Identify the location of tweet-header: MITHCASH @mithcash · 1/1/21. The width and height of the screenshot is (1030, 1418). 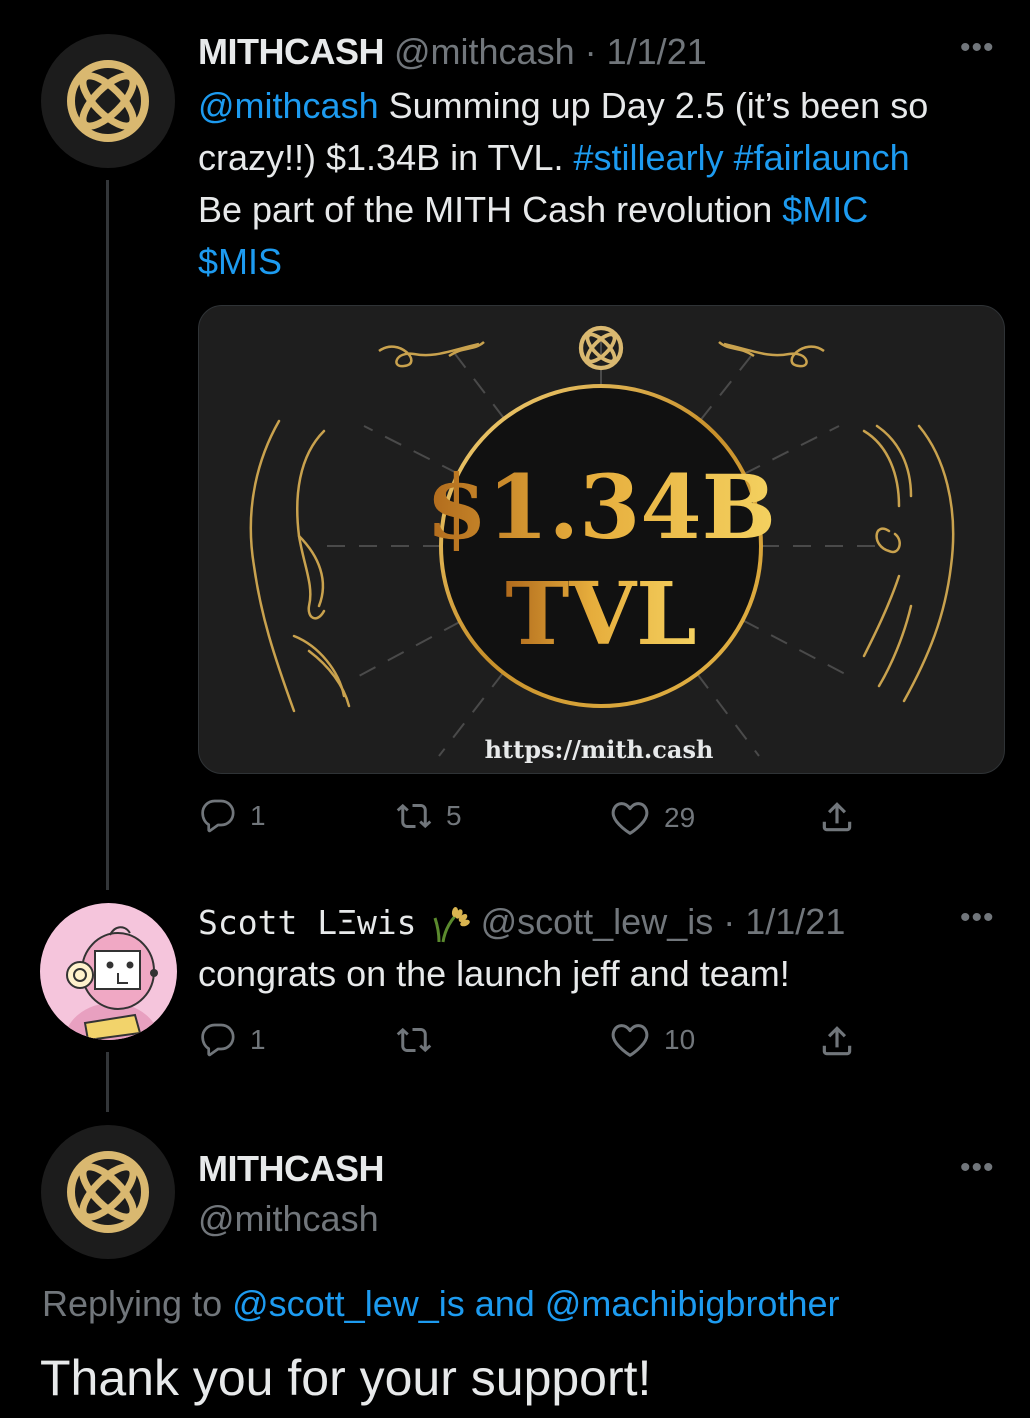
(452, 52).